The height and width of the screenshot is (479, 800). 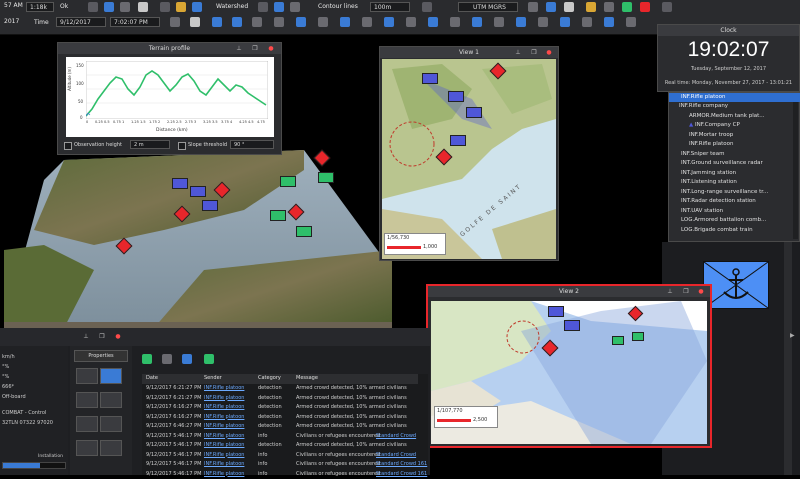 What do you see at coordinates (197, 7) in the screenshot?
I see `terrain-icon` at bounding box center [197, 7].